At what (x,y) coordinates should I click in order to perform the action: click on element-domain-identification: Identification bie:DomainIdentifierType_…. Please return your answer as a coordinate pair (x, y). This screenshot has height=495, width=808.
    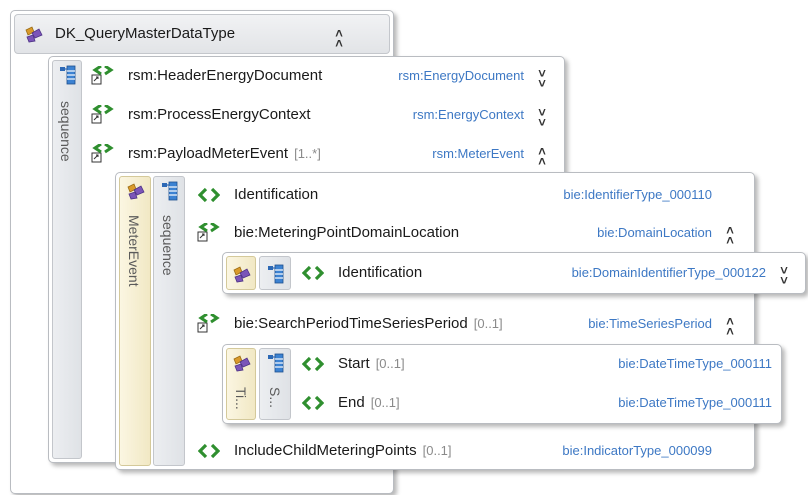
    Looking at the image, I should click on (549, 273).